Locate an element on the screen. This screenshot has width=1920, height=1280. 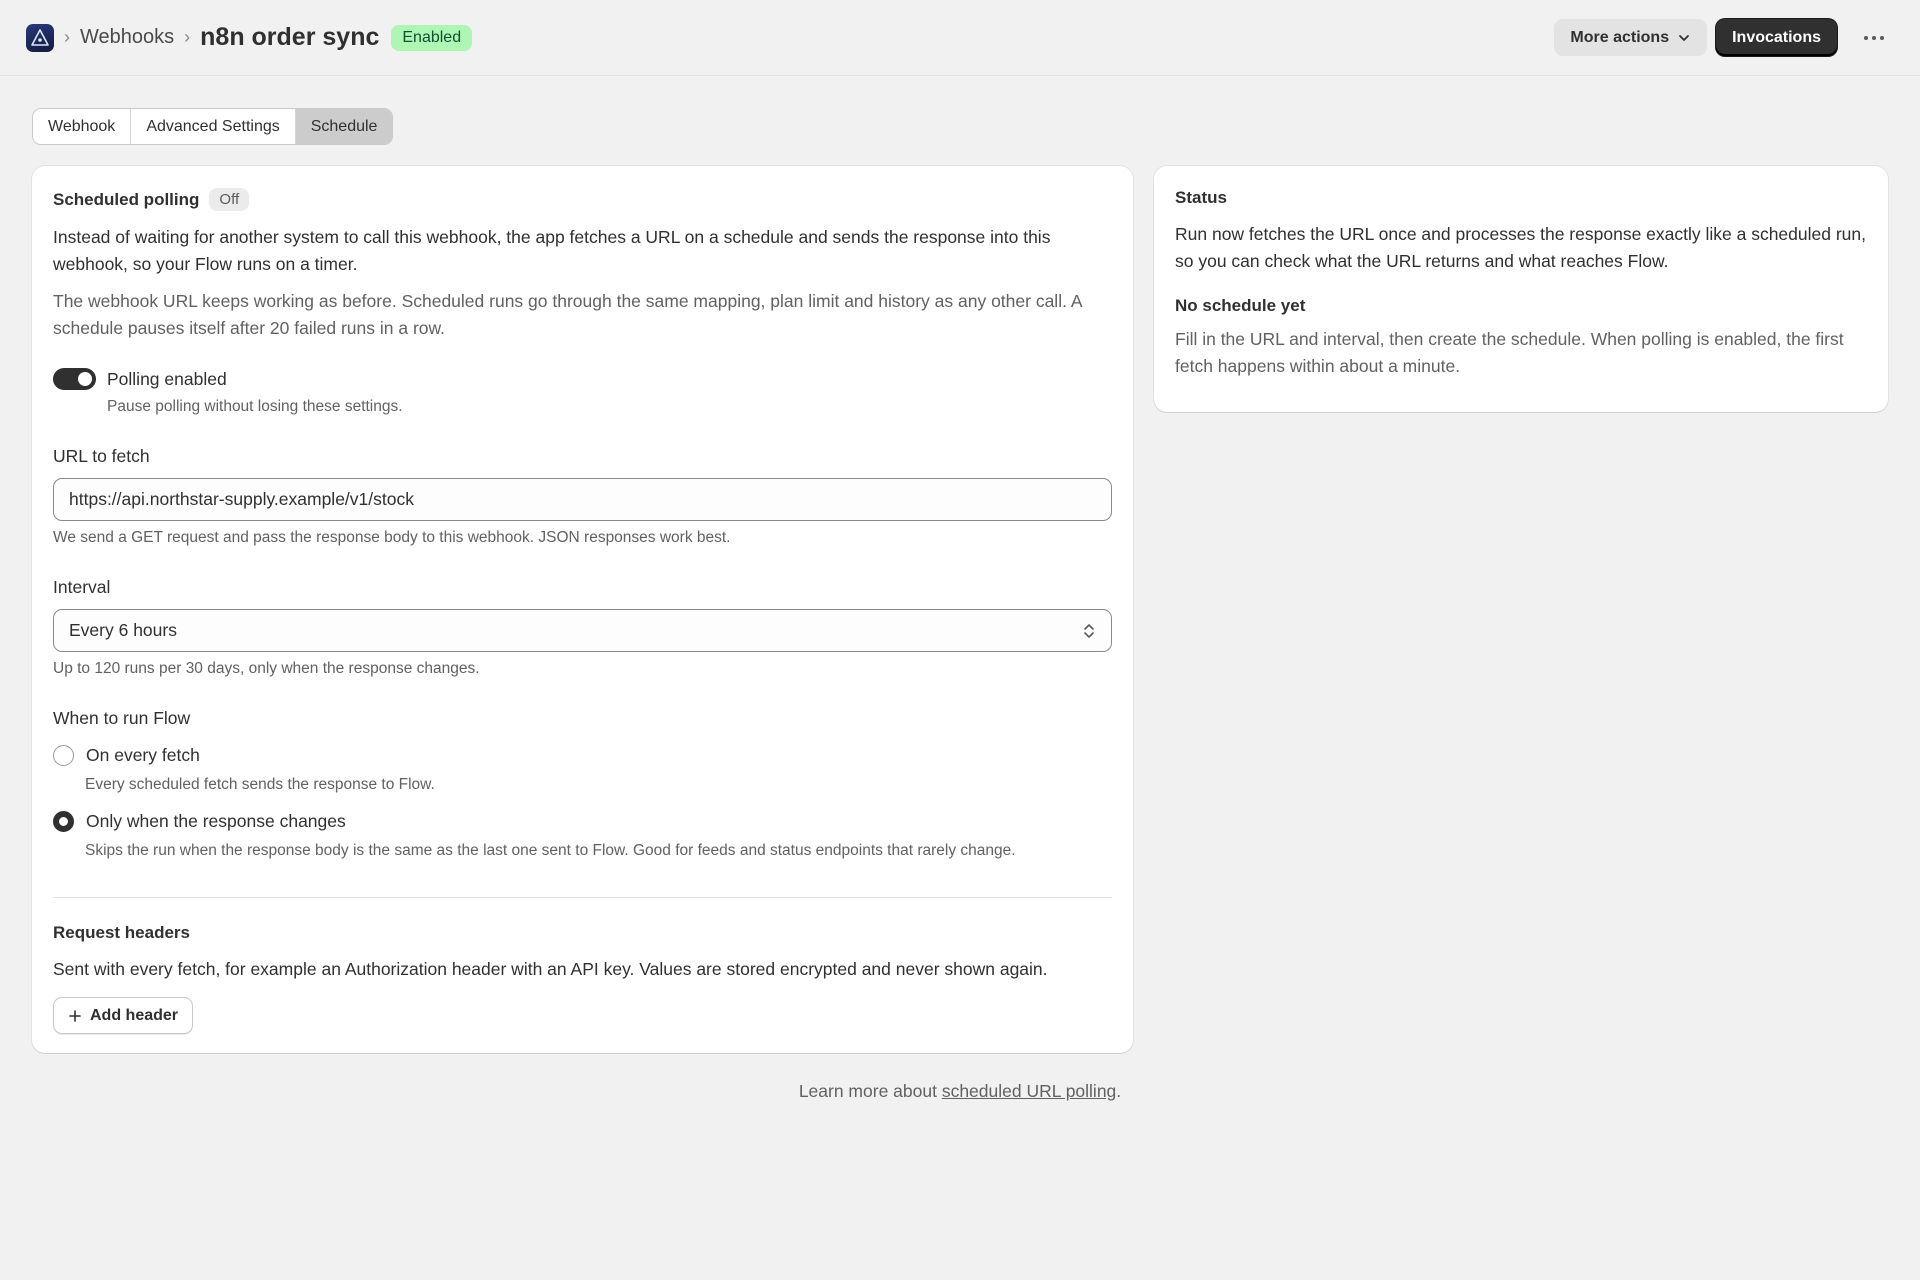
status-subtitle: No schedule yet is located at coordinates (1240, 305).